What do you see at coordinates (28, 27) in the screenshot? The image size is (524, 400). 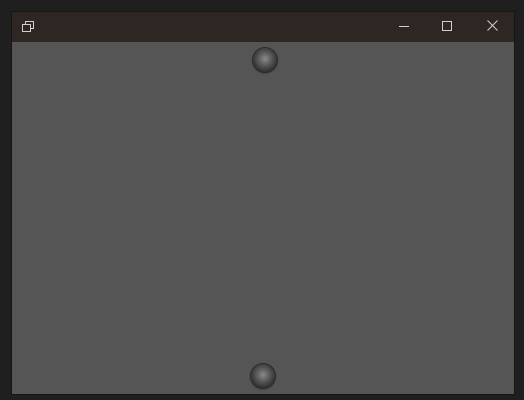 I see `app-windows-icon` at bounding box center [28, 27].